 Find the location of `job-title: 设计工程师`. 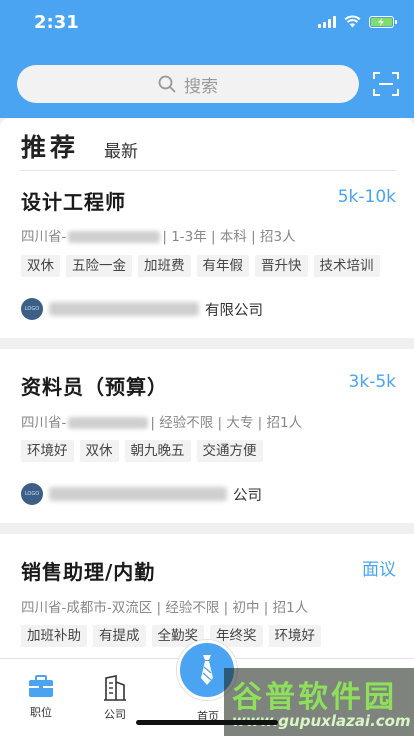

job-title: 设计工程师 is located at coordinates (73, 202).